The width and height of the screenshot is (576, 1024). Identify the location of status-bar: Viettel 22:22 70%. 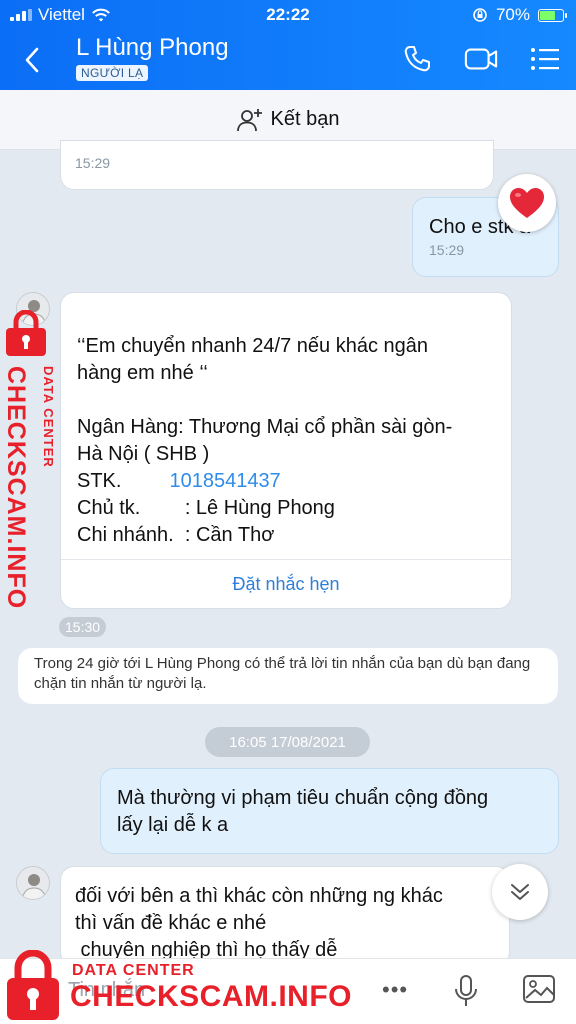
(288, 15).